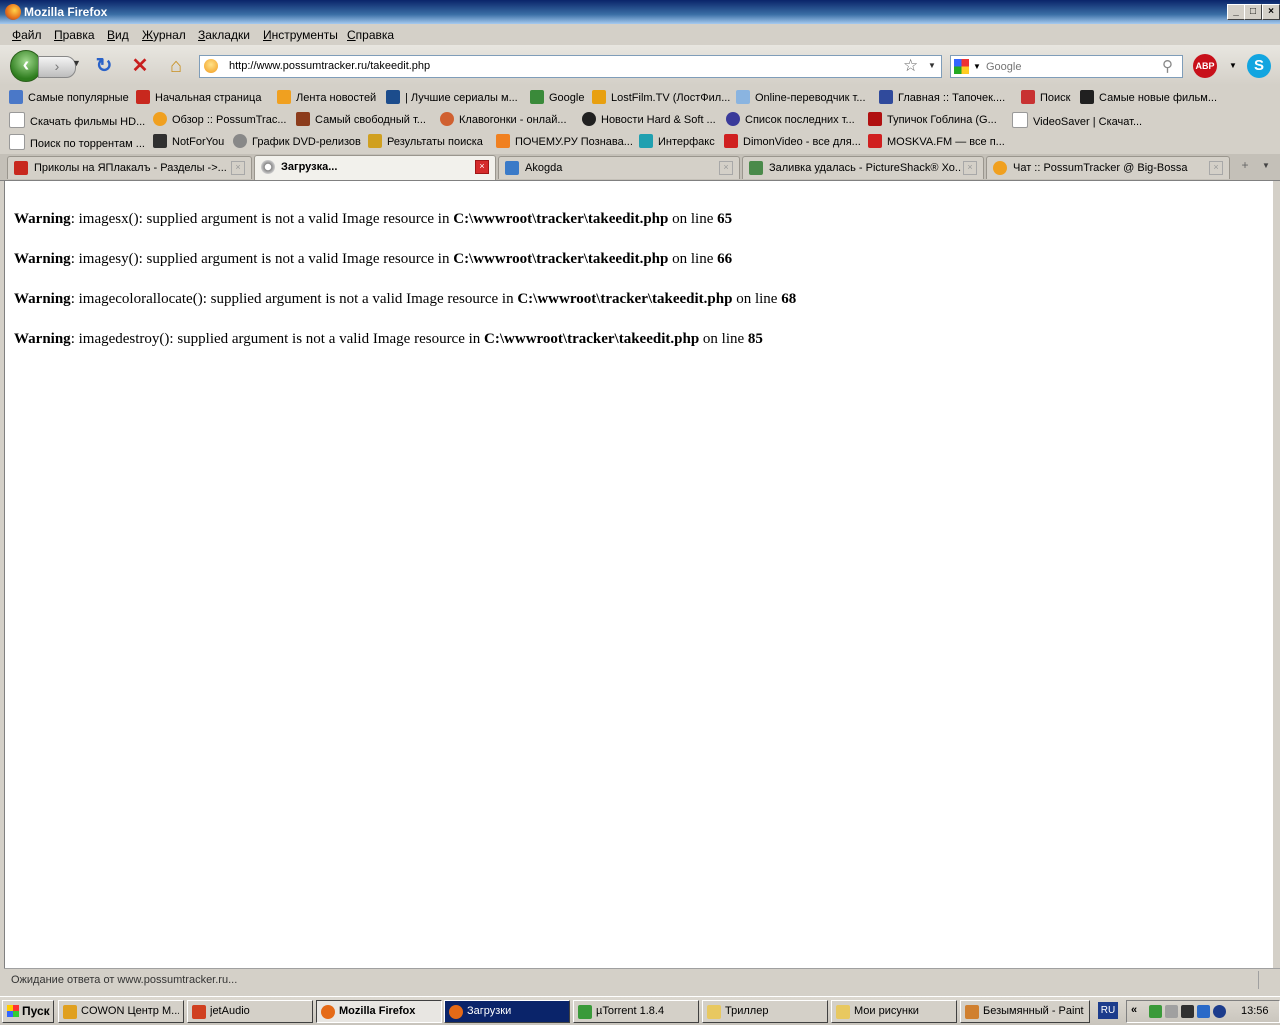 The image size is (1280, 1025). Describe the element at coordinates (1167, 66) in the screenshot. I see `search-icon: ⚲` at that location.